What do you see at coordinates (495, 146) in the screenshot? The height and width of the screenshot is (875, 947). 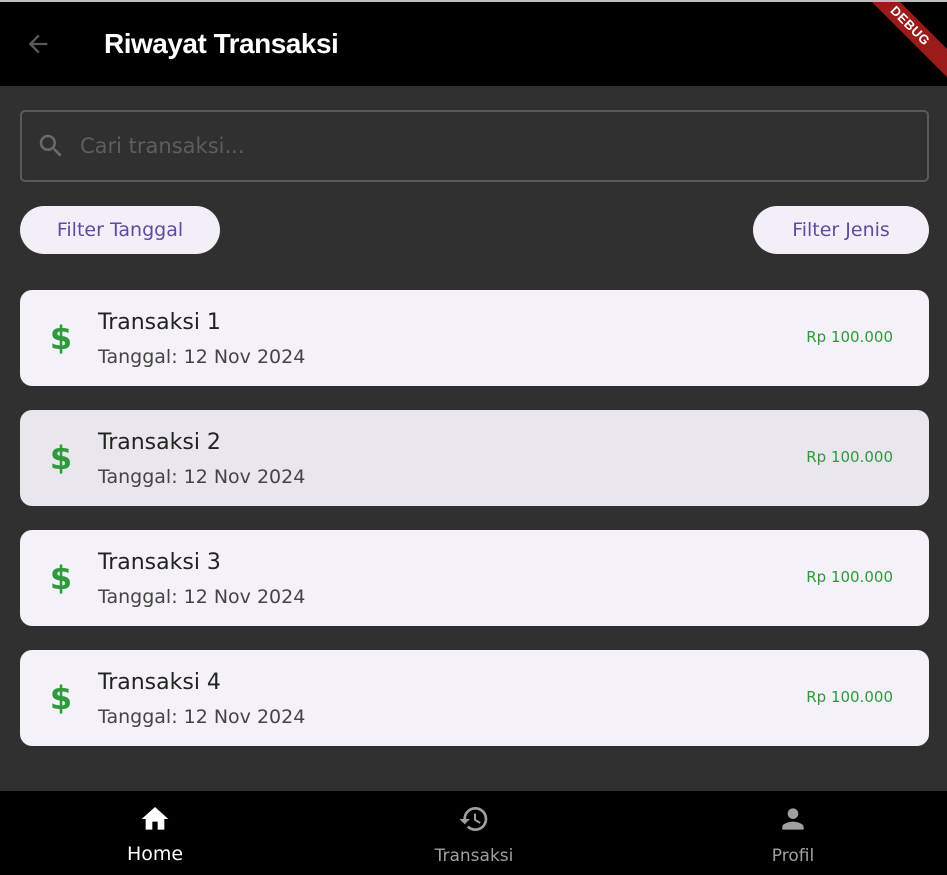 I see `search-input` at bounding box center [495, 146].